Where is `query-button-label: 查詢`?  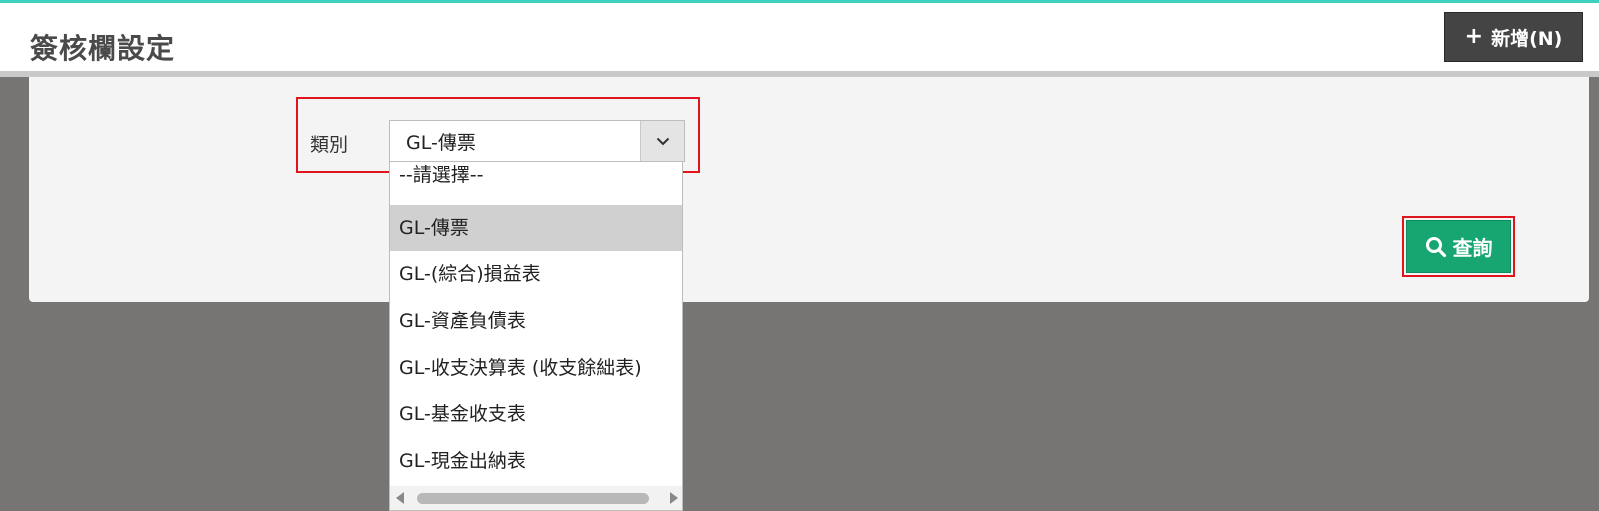 query-button-label: 查詢 is located at coordinates (1472, 248).